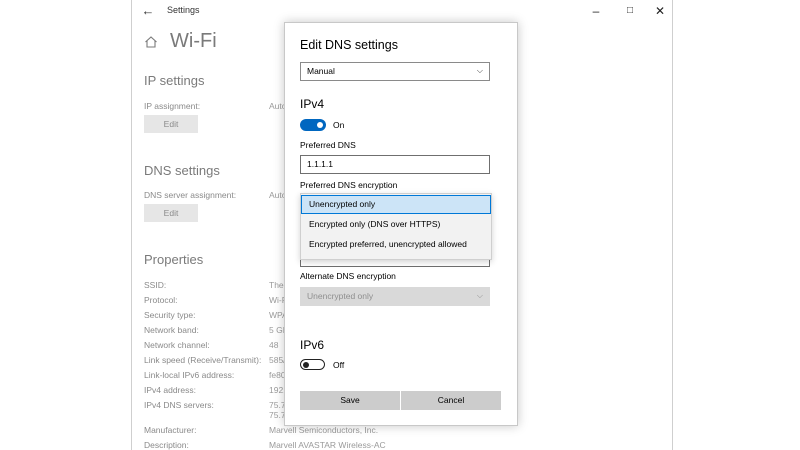  I want to click on ip-settings-heading: IP settings, so click(174, 80).